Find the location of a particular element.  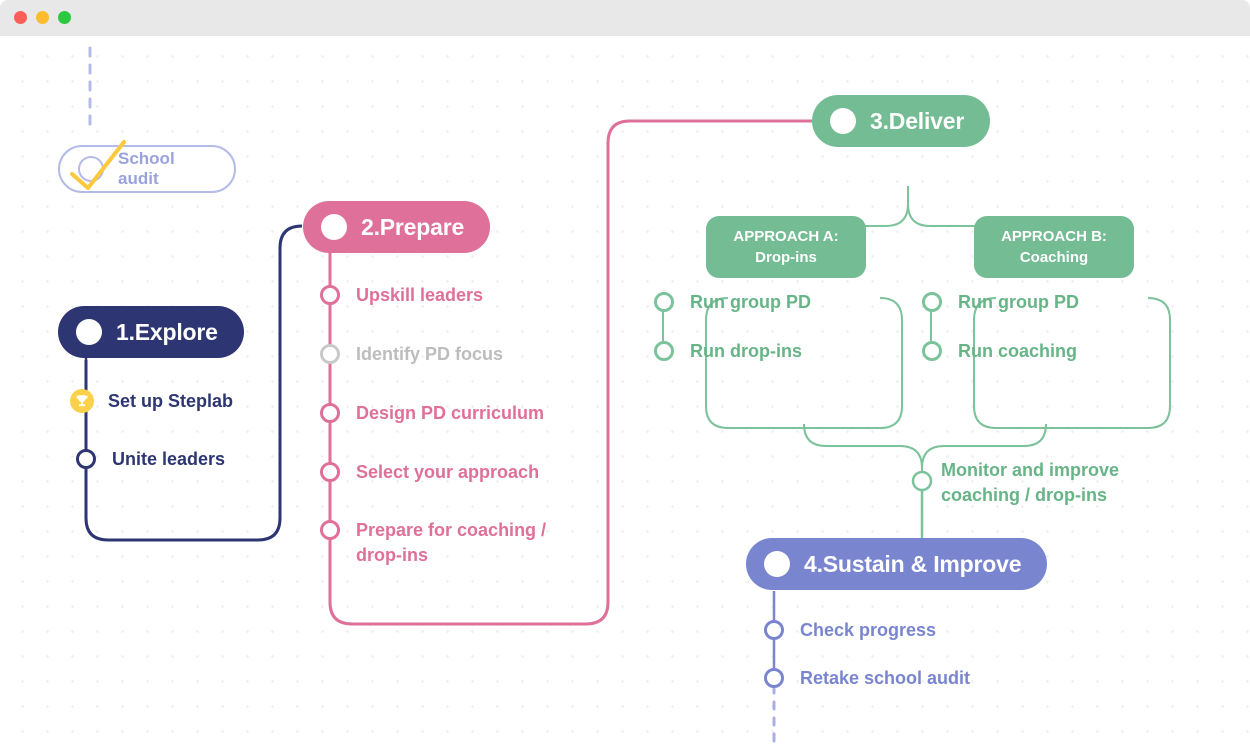

task-check-progress: Check progress is located at coordinates (850, 630).